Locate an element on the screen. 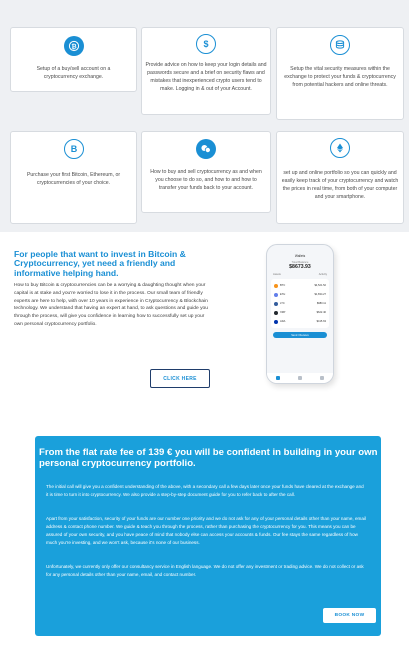 The image size is (409, 660). asset-name: LTC is located at coordinates (282, 303).